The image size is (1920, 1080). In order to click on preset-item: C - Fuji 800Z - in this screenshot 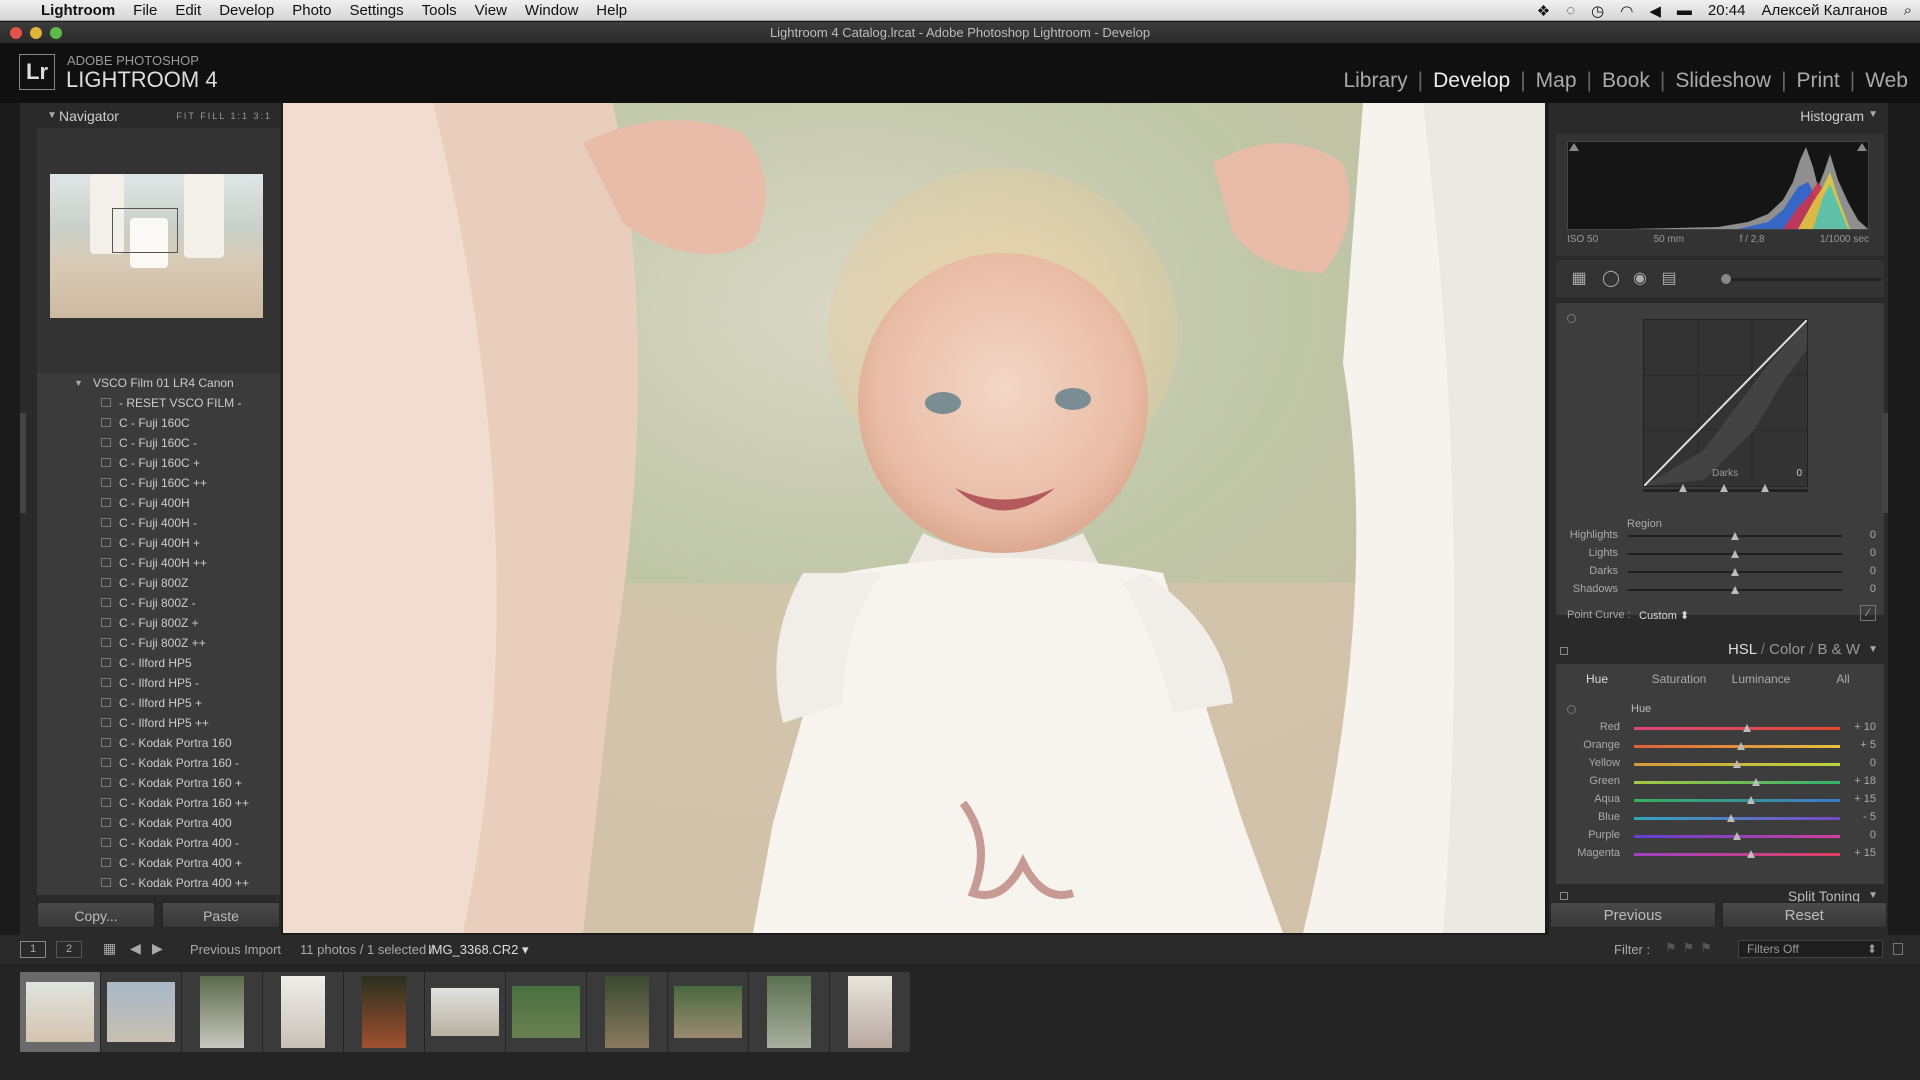, I will do `click(158, 603)`.